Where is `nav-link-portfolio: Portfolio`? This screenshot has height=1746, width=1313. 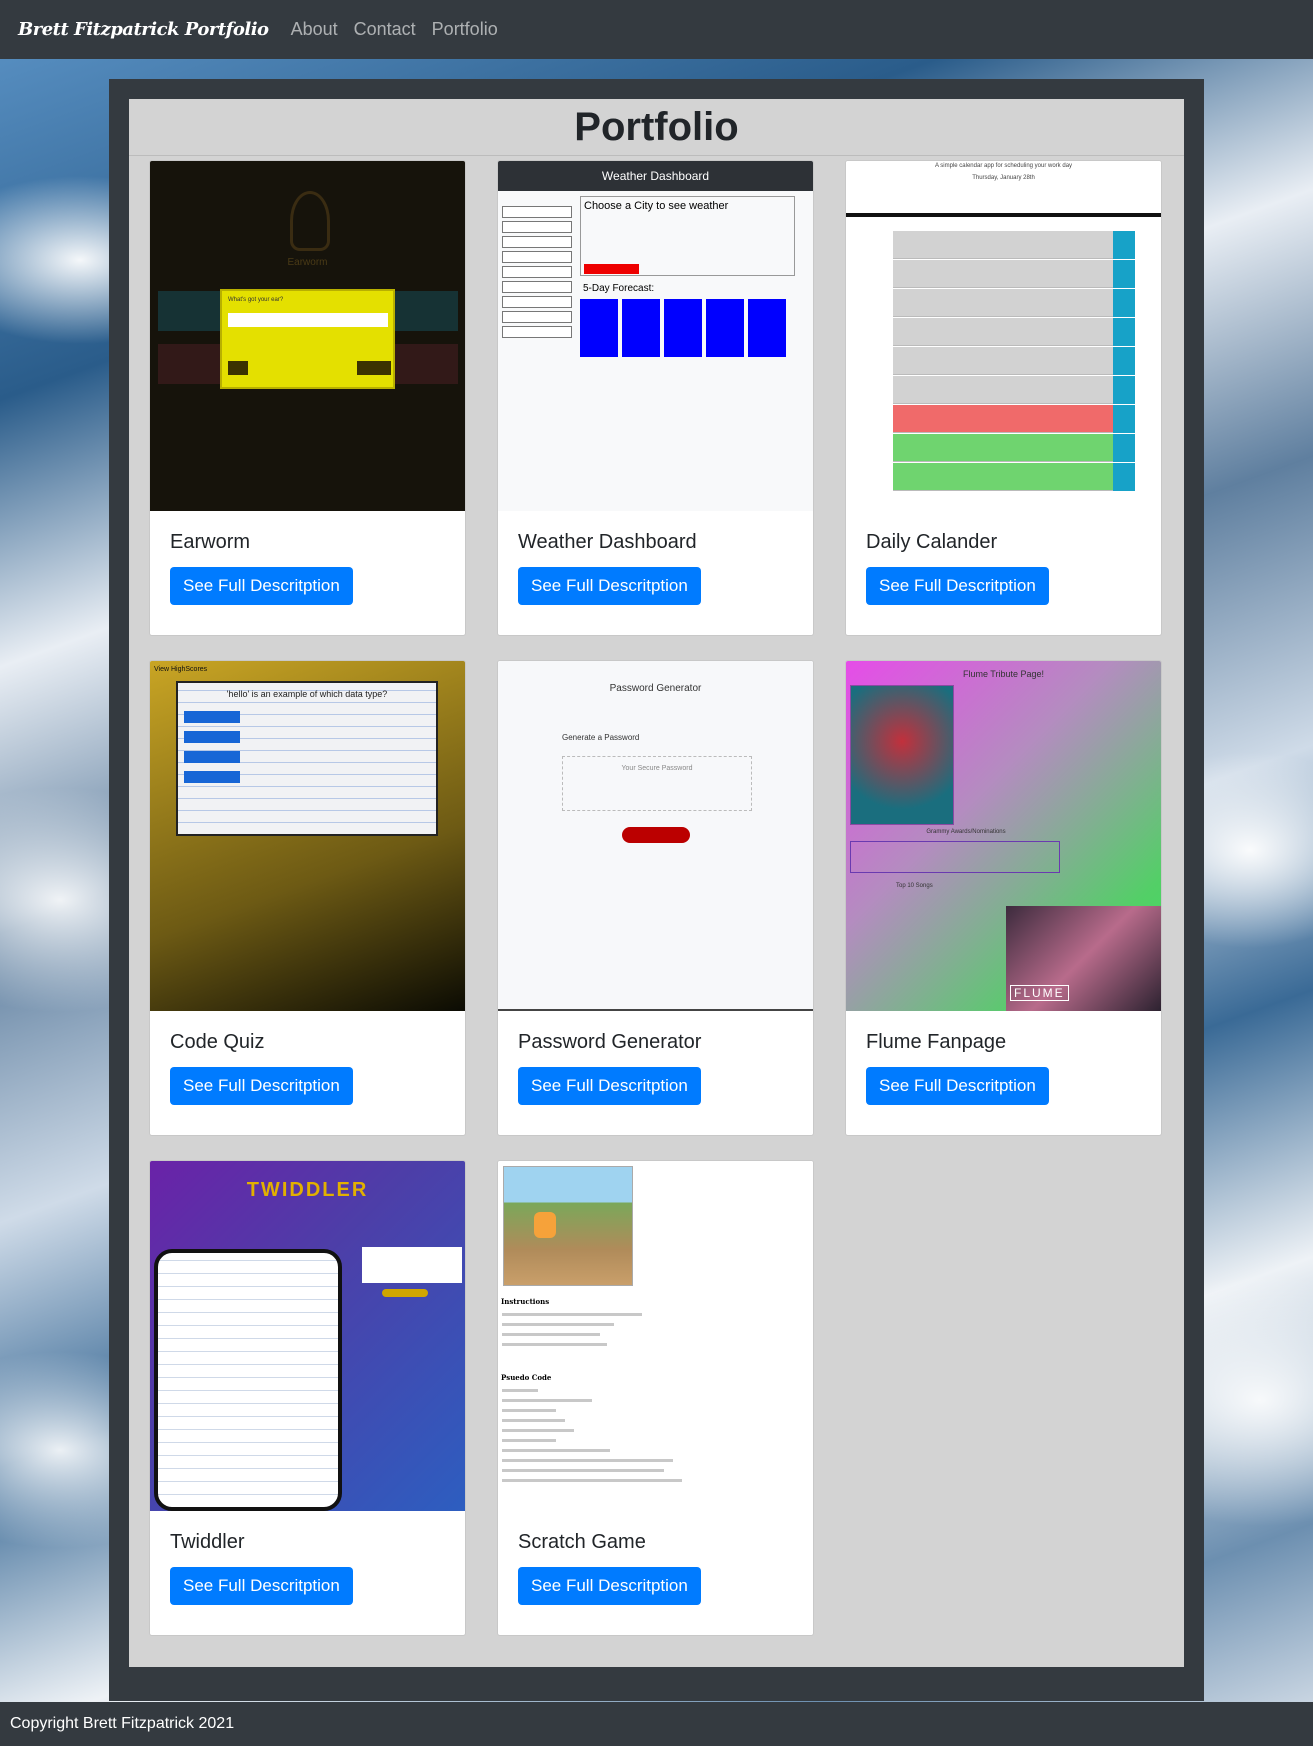 nav-link-portfolio: Portfolio is located at coordinates (465, 29).